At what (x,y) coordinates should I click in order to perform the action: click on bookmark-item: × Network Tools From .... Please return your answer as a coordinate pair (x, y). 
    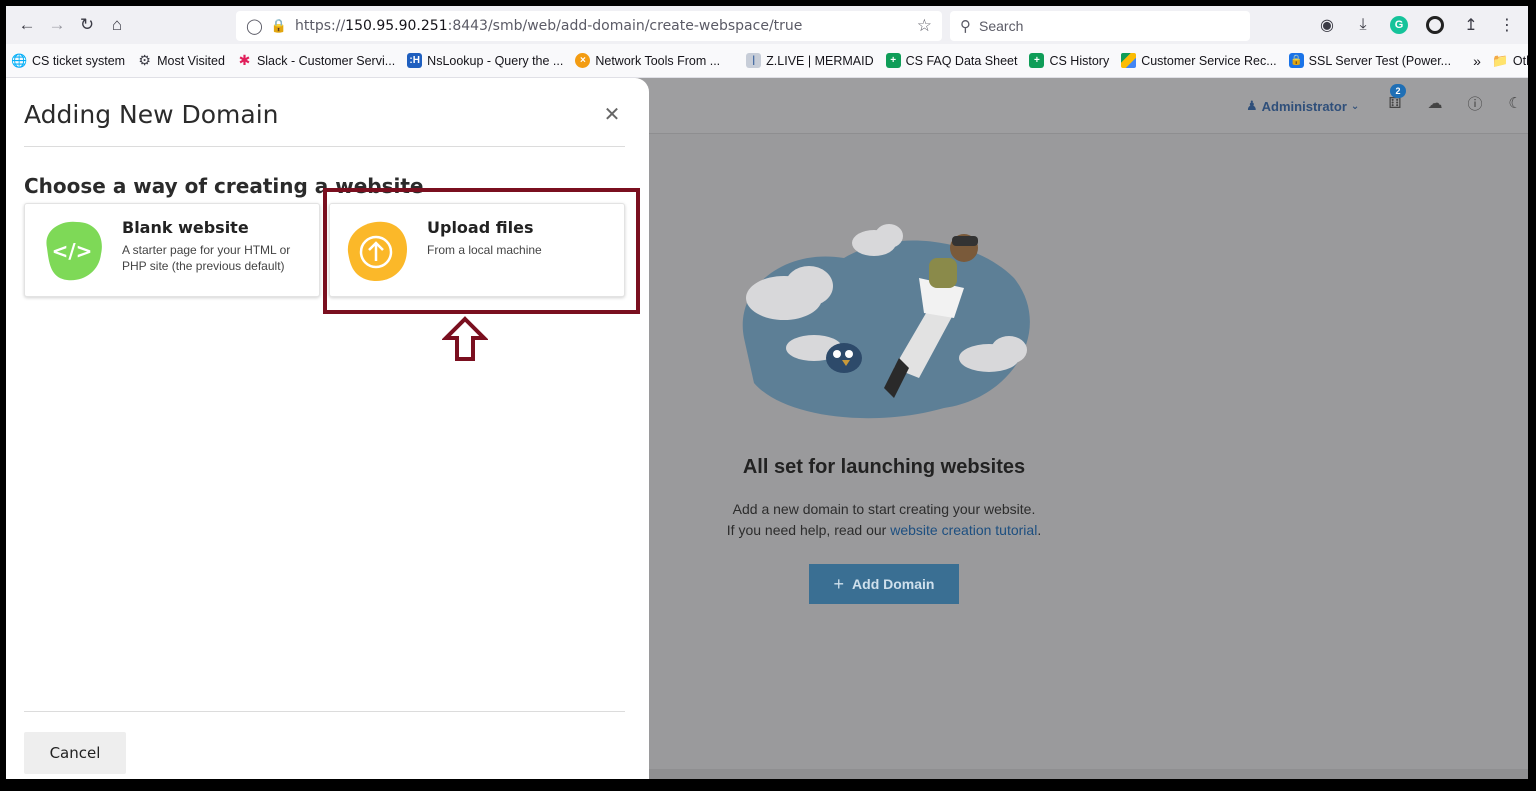
    Looking at the image, I should click on (647, 61).